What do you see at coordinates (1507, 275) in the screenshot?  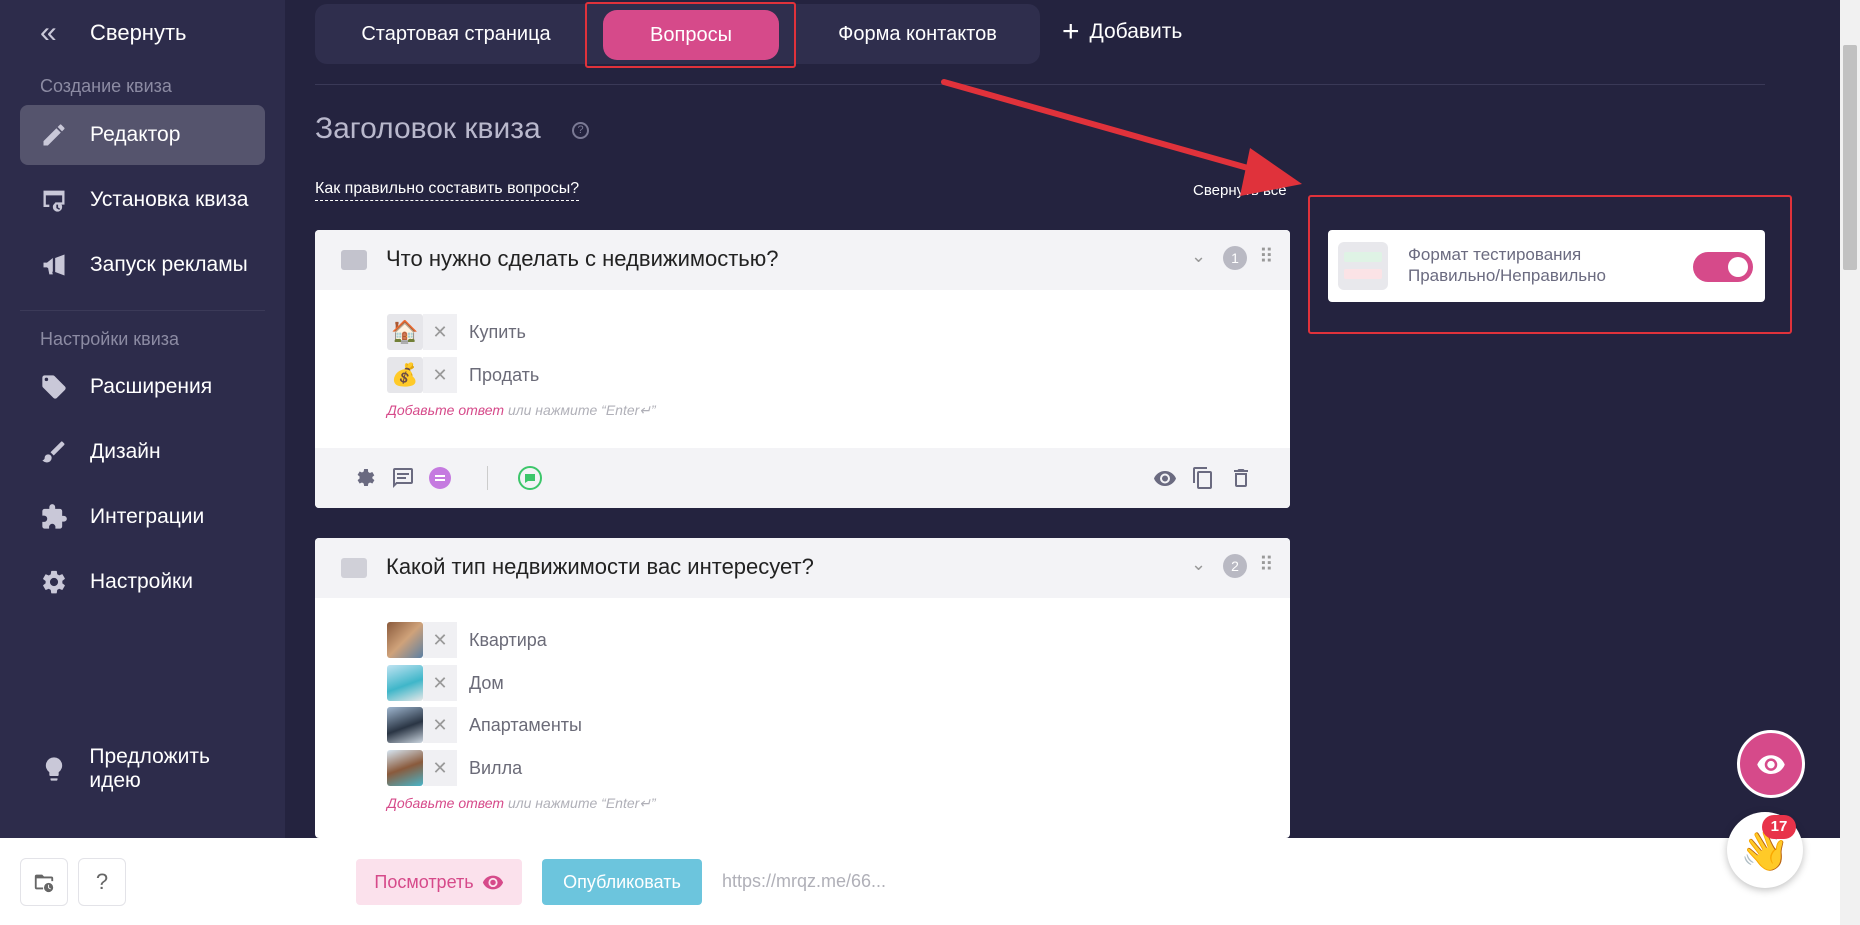 I see `test-format-line2: Правильно/Неправильно` at bounding box center [1507, 275].